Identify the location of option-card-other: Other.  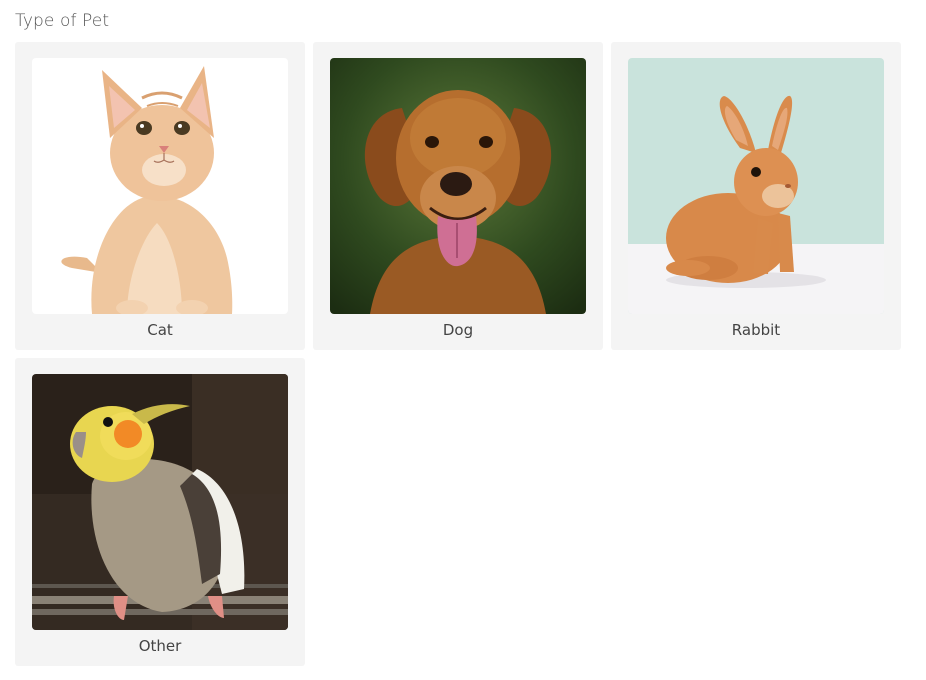
(160, 512).